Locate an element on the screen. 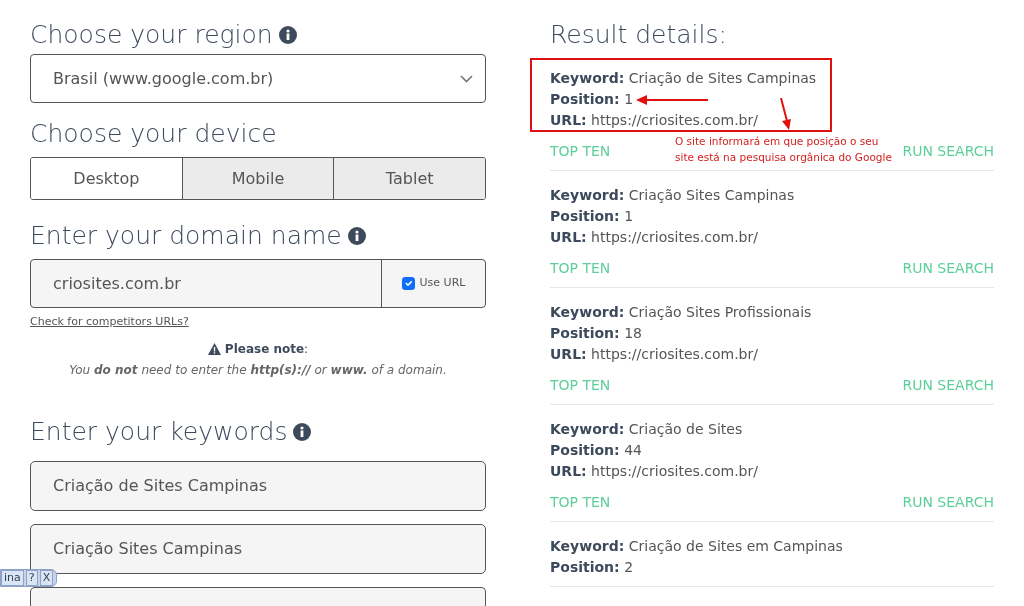  close-button: X is located at coordinates (46, 578).